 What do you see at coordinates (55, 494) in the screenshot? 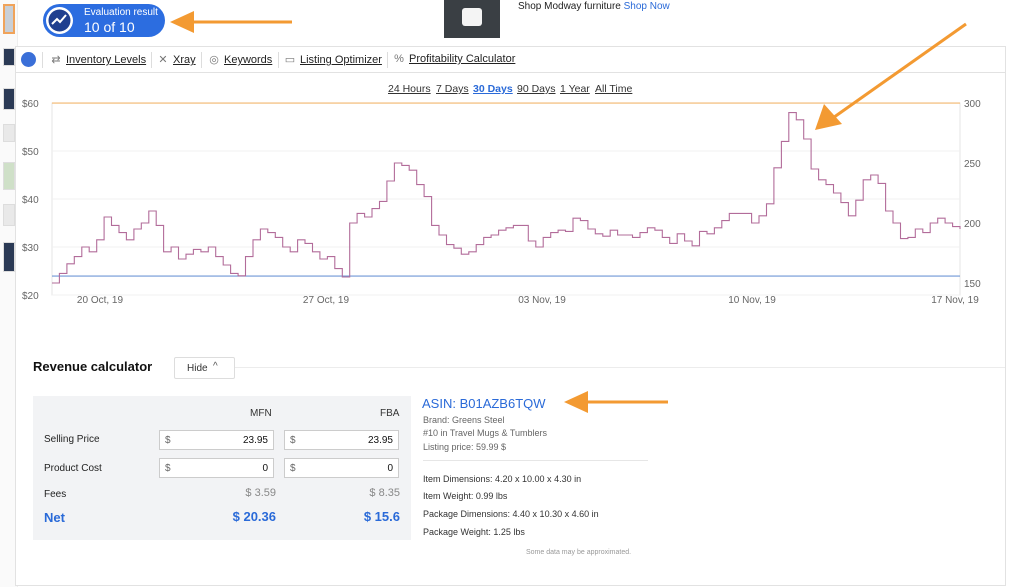
I see `fees-label: Fees` at bounding box center [55, 494].